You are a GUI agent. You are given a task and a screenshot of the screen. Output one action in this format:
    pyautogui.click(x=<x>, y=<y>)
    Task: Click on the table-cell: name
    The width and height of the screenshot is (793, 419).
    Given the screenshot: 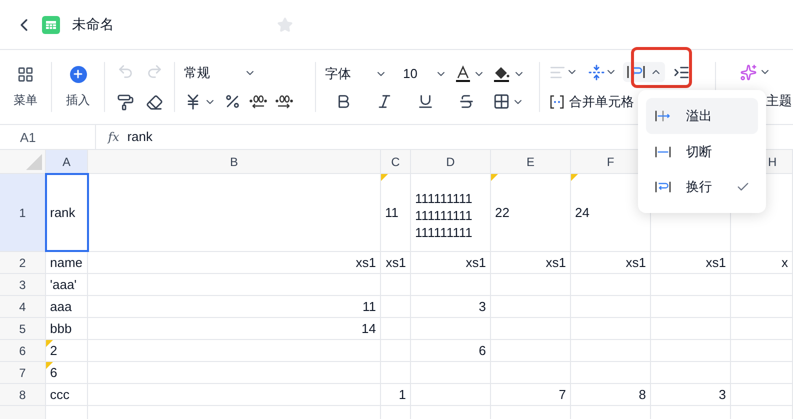 What is the action you would take?
    pyautogui.click(x=67, y=262)
    